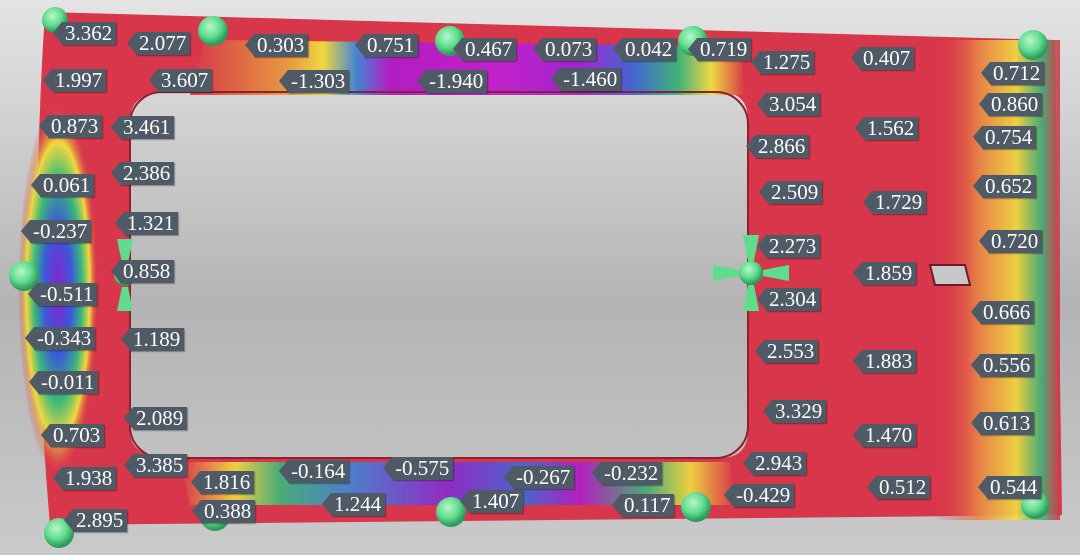 The height and width of the screenshot is (555, 1080). Describe the element at coordinates (1010, 241) in the screenshot. I see `deviation-label: 0.720` at that location.